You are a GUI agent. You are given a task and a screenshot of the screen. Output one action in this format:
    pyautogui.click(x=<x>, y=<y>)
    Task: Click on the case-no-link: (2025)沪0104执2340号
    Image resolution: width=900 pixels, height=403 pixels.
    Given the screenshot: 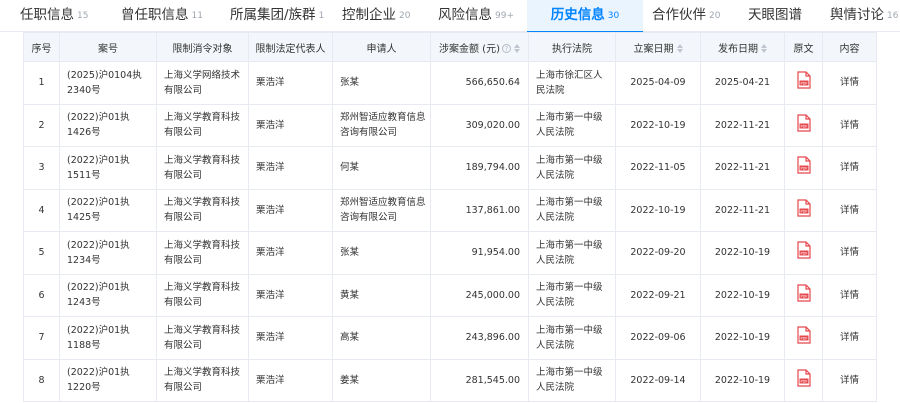 What is the action you would take?
    pyautogui.click(x=108, y=83)
    